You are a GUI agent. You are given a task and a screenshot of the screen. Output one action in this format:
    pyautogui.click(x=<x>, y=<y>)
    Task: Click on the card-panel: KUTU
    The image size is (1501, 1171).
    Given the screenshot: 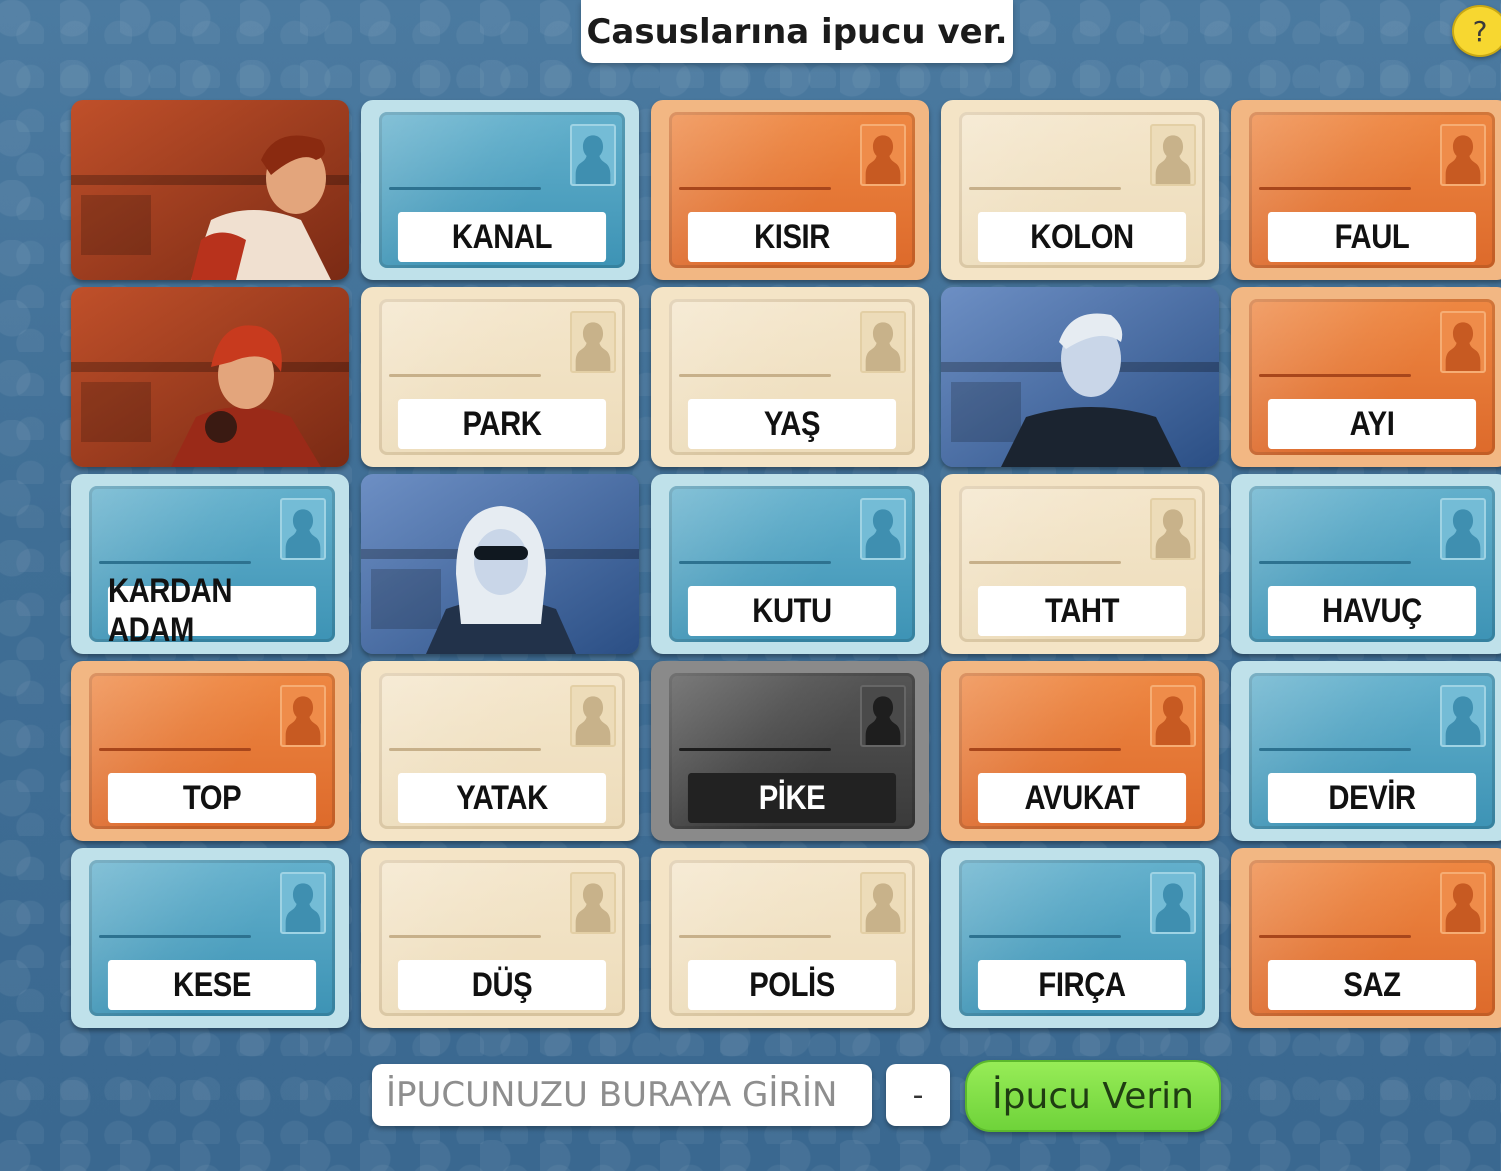 What is the action you would take?
    pyautogui.click(x=792, y=564)
    